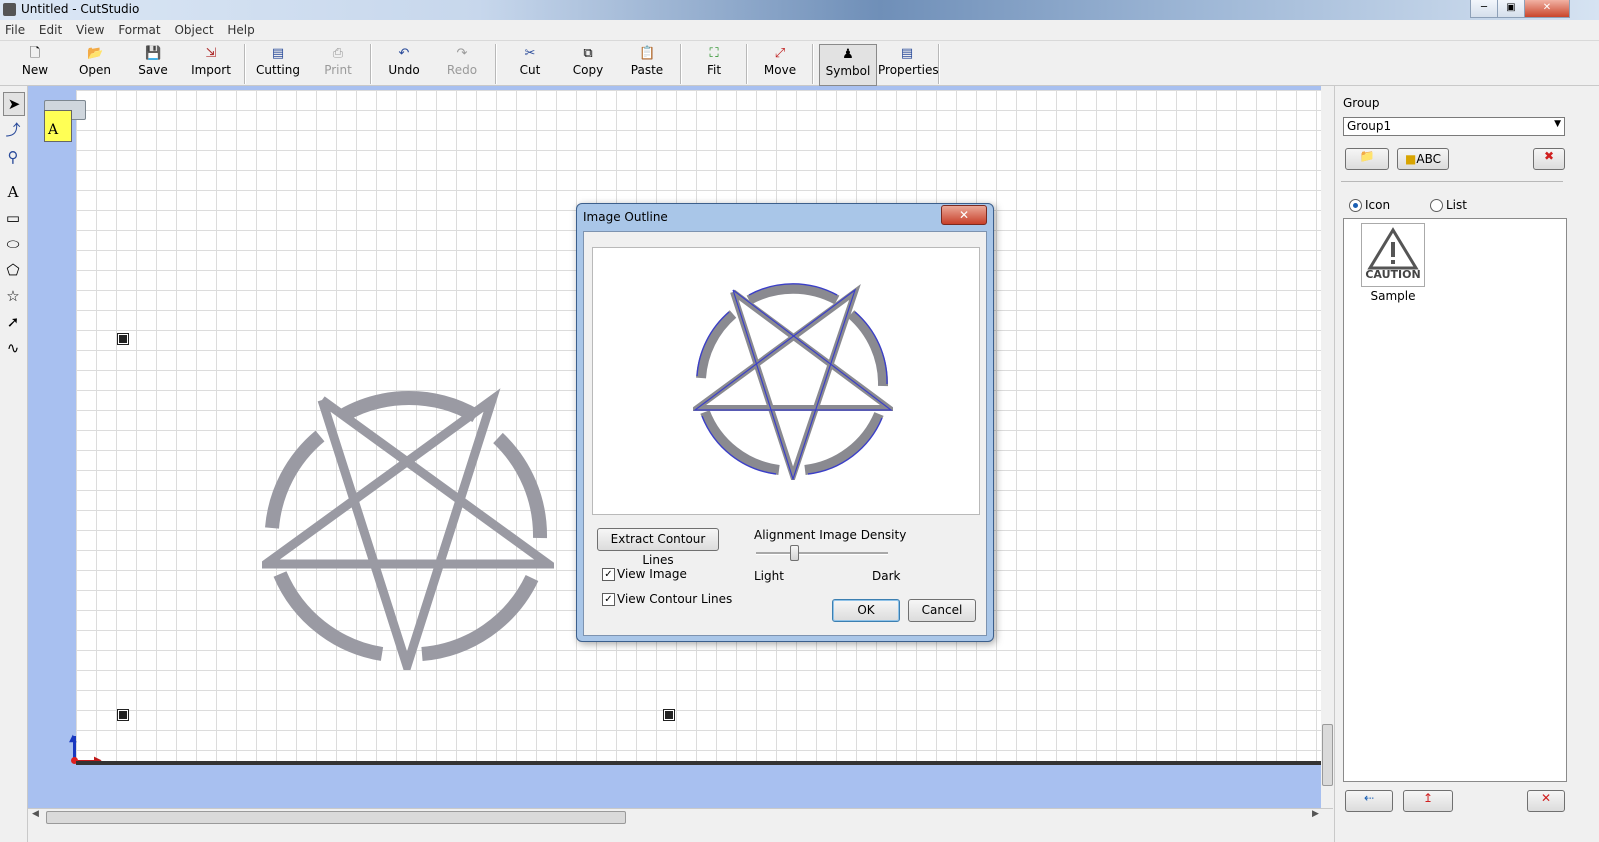  I want to click on delete-x-icon: ✕, so click(1546, 798).